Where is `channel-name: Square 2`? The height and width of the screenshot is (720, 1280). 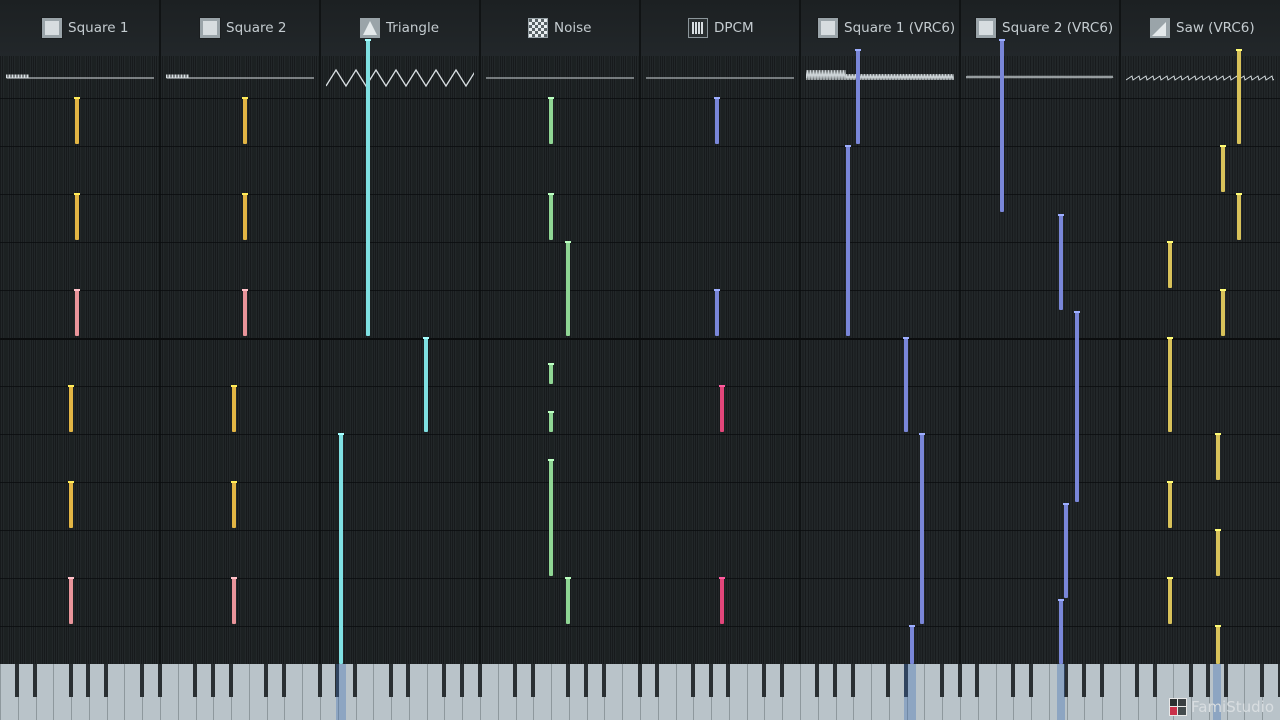
channel-name: Square 2 is located at coordinates (256, 28).